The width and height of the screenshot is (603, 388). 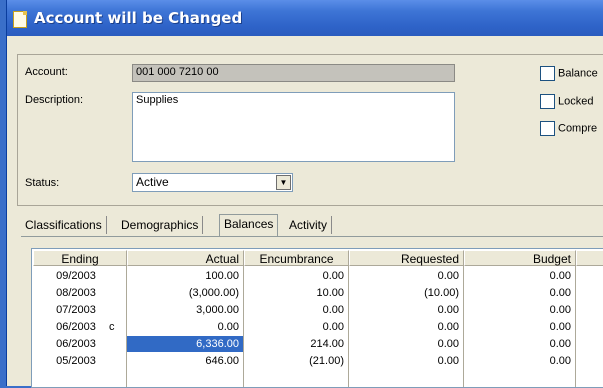 What do you see at coordinates (249, 225) in the screenshot?
I see `tab-balances: Balances` at bounding box center [249, 225].